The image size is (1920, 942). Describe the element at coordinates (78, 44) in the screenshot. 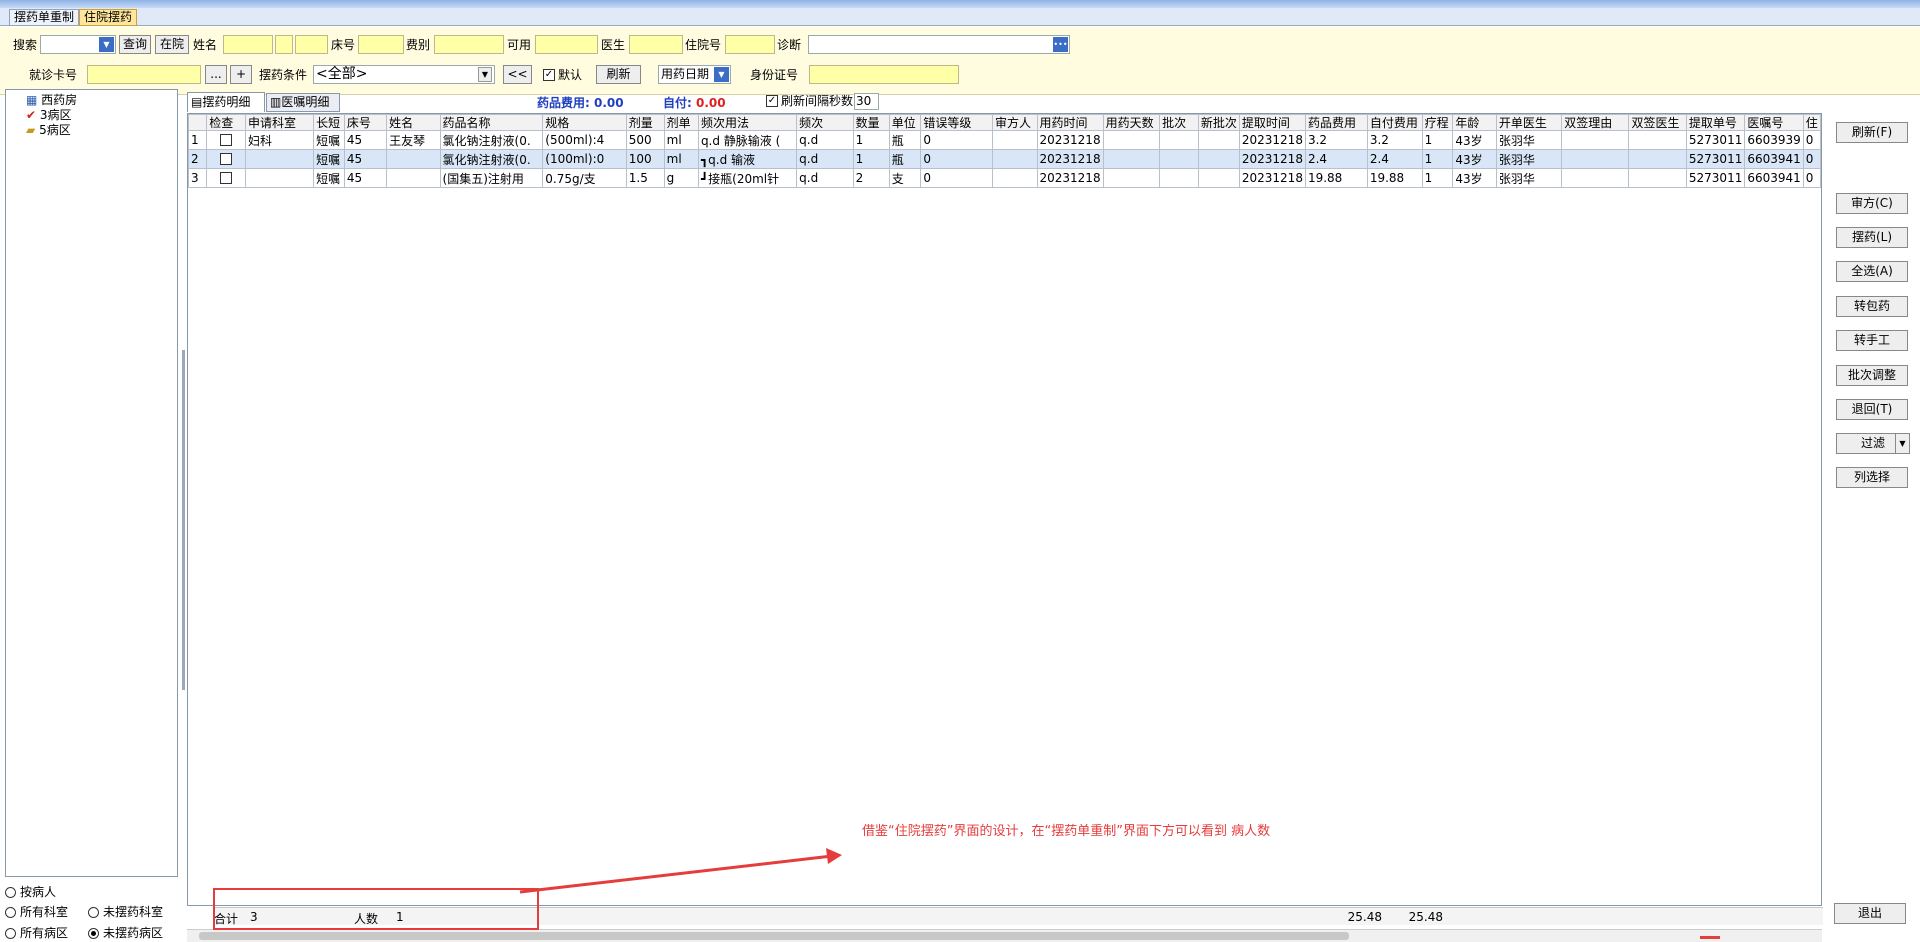

I see `search-select: ▼` at that location.